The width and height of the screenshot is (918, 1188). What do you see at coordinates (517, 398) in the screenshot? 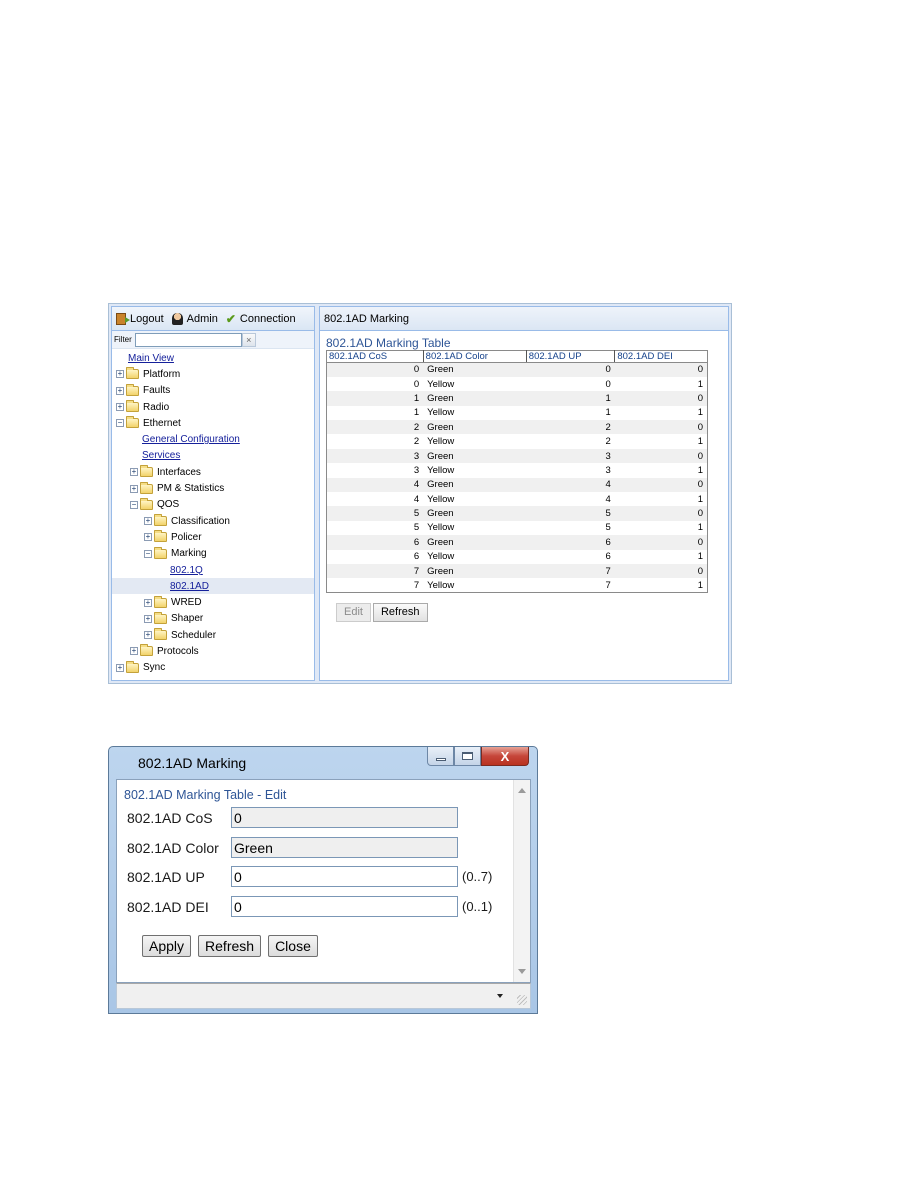
I see `table-row: 1 Green 1 0` at bounding box center [517, 398].